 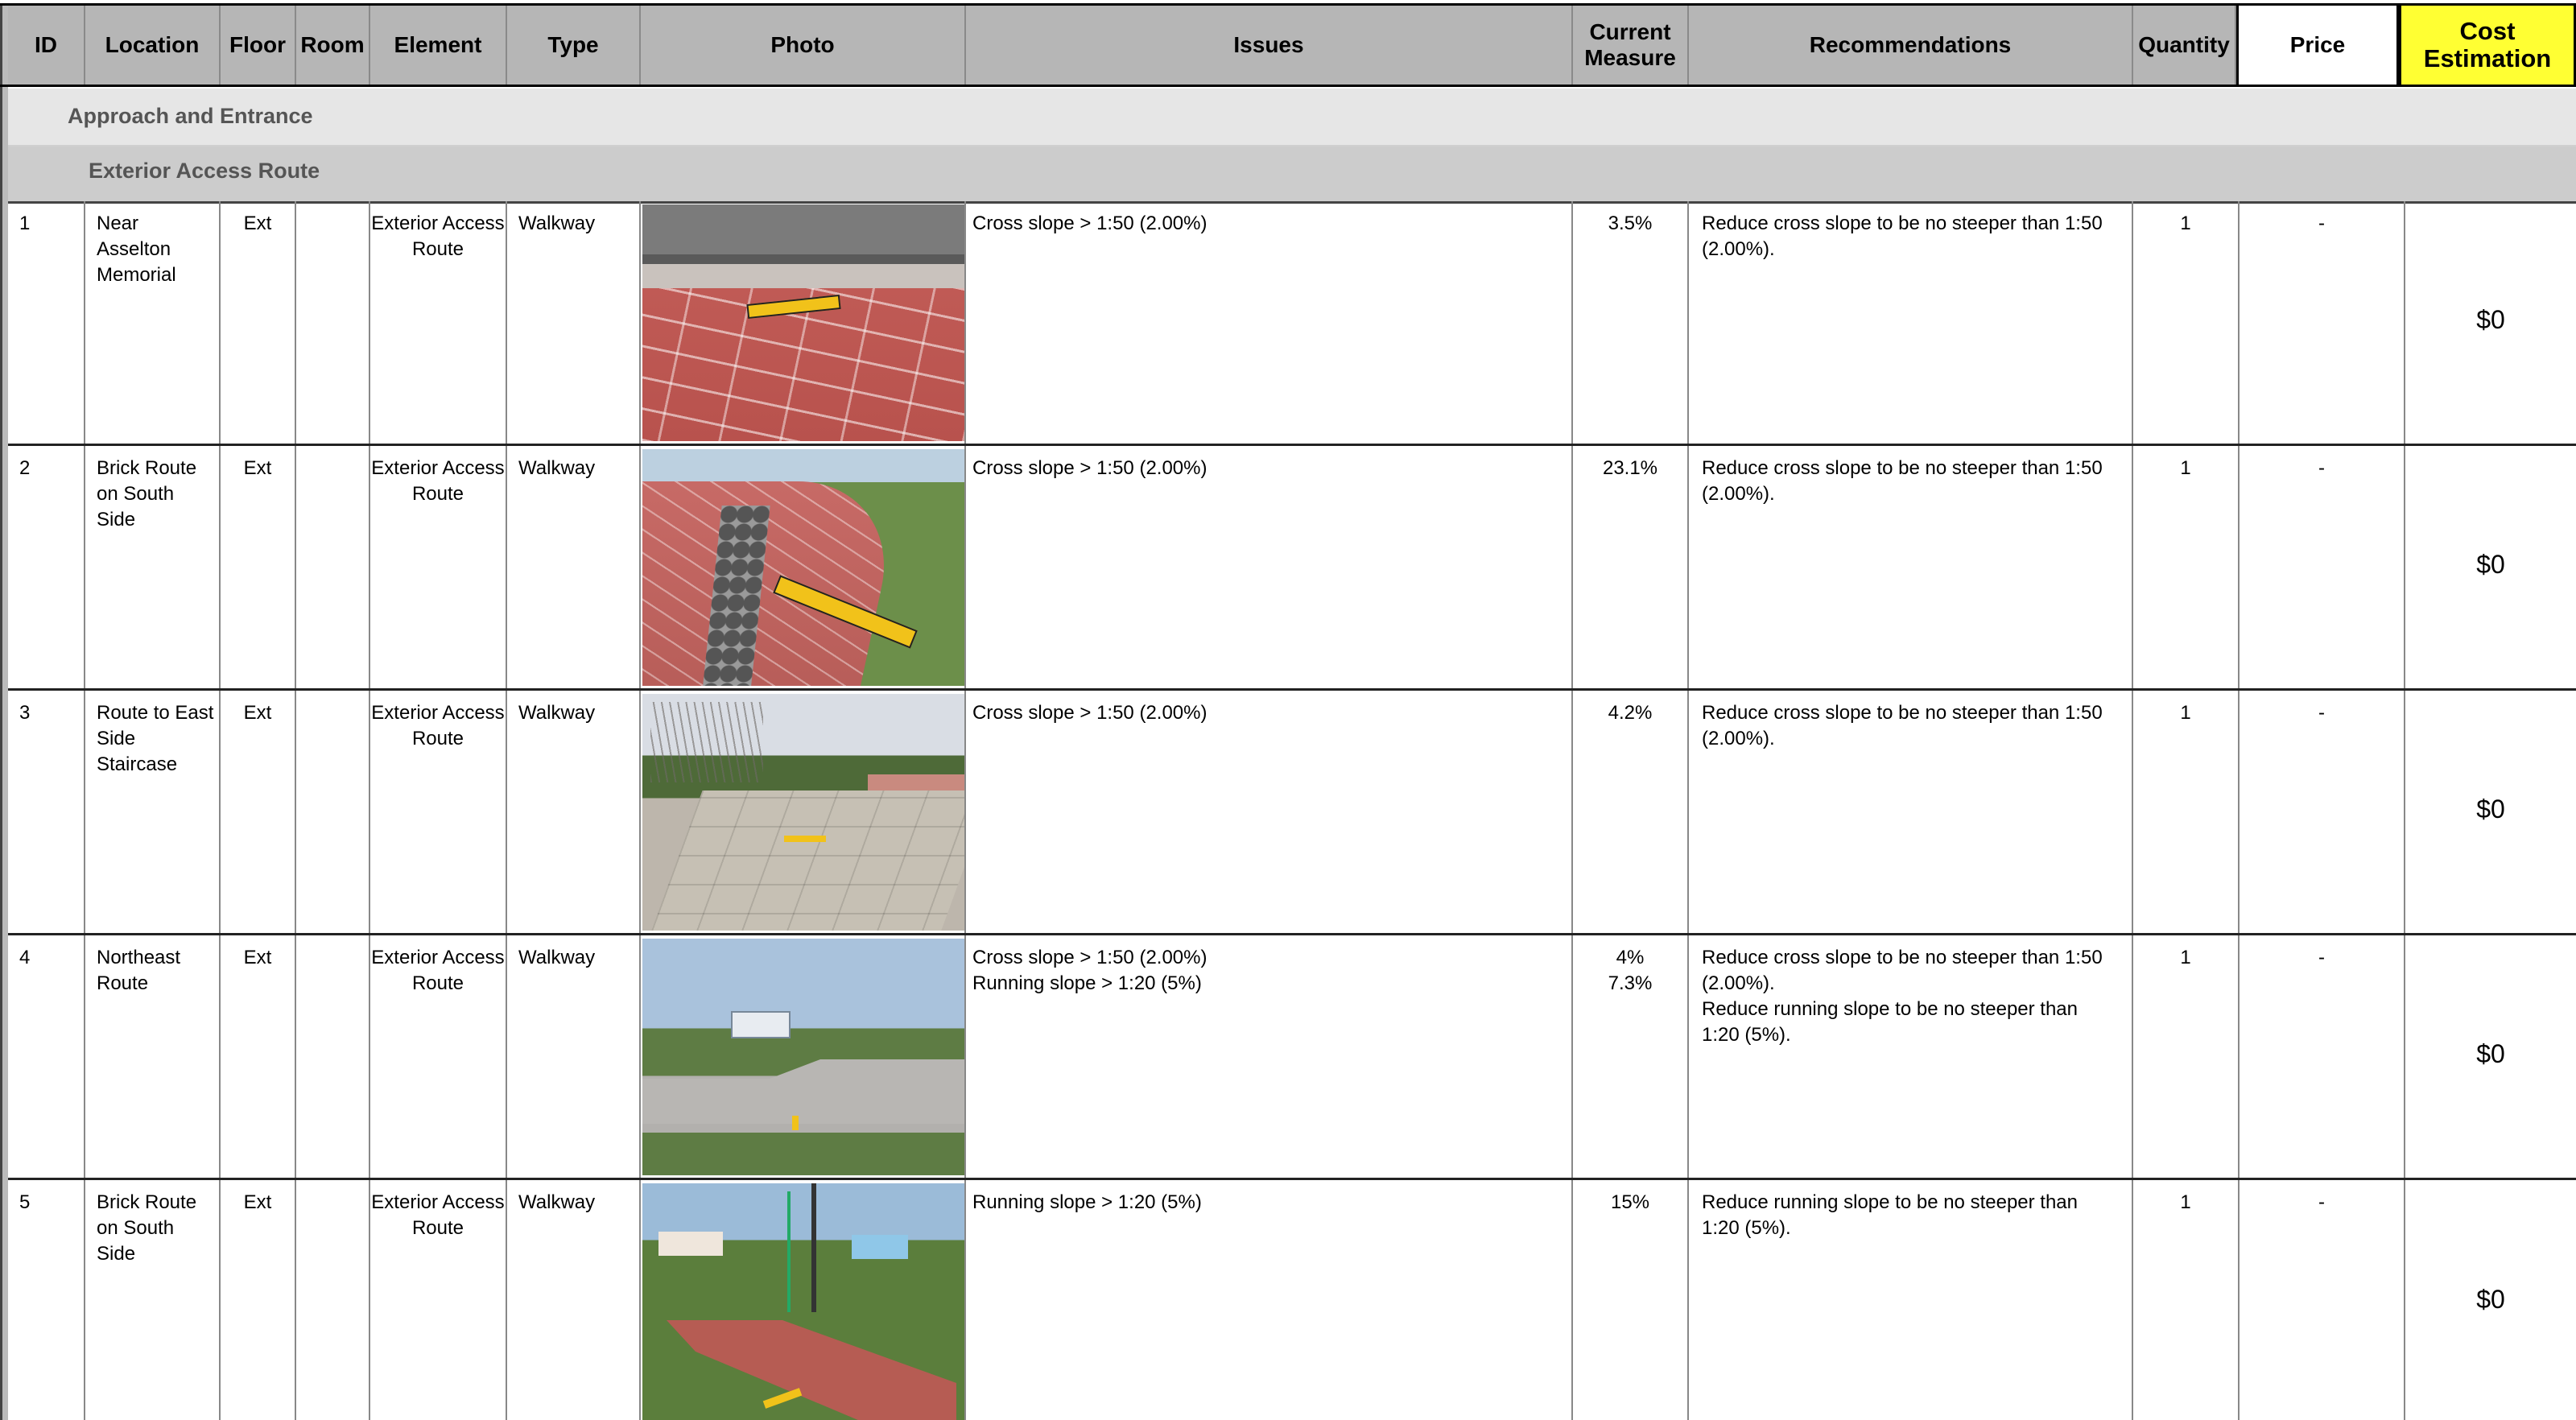 What do you see at coordinates (1630, 713) in the screenshot?
I see `current-measure-value: 4.2%` at bounding box center [1630, 713].